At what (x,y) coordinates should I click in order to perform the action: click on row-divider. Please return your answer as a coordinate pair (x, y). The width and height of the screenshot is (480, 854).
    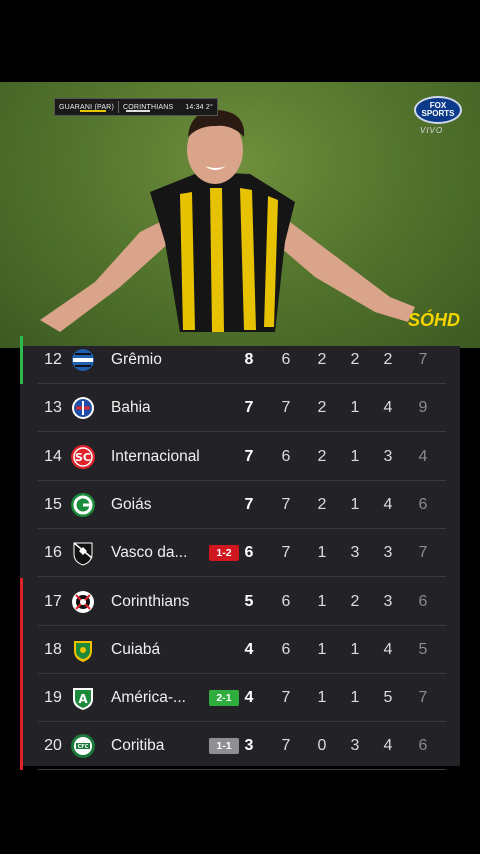
    Looking at the image, I should click on (242, 770).